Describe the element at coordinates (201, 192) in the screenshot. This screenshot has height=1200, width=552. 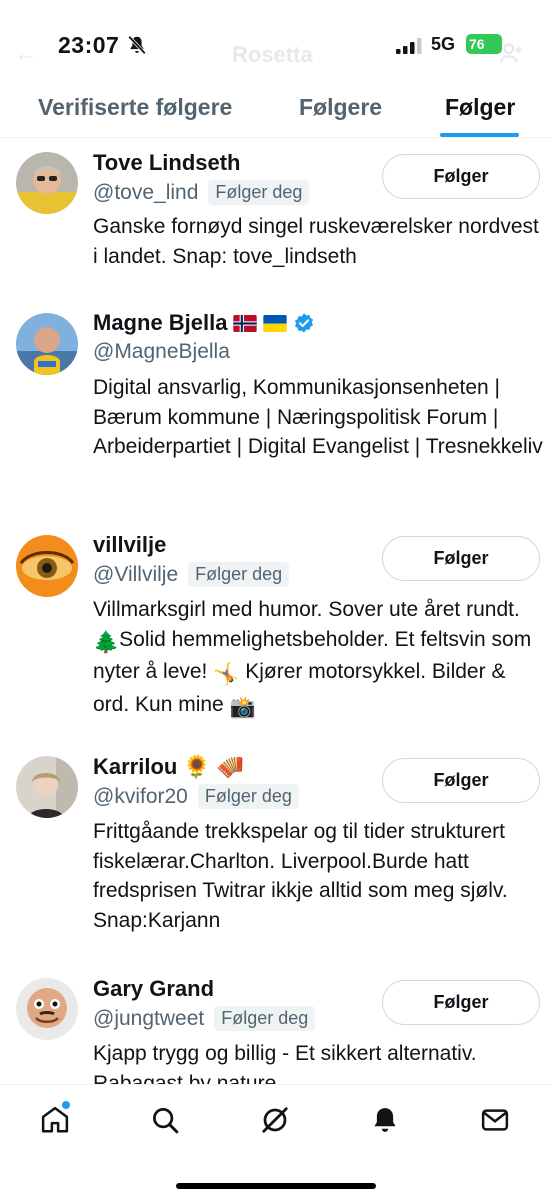
I see `user-handle-row: @tove_lind Følger deg` at that location.